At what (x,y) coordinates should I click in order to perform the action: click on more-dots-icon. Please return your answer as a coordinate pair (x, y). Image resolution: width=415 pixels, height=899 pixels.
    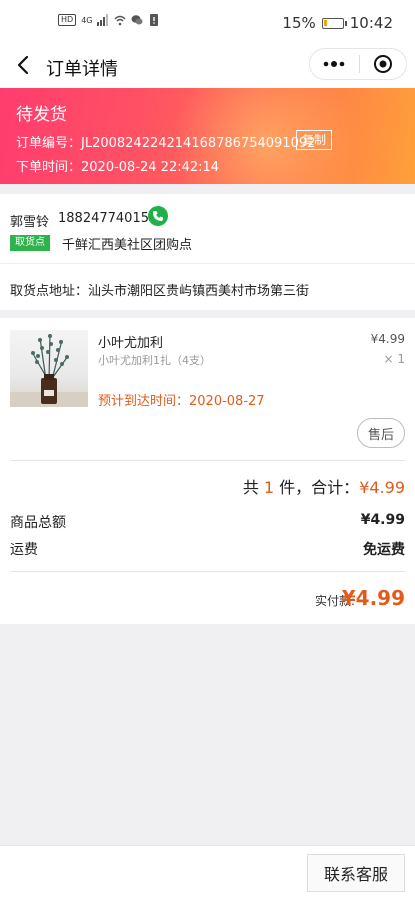
    Looking at the image, I should click on (334, 64).